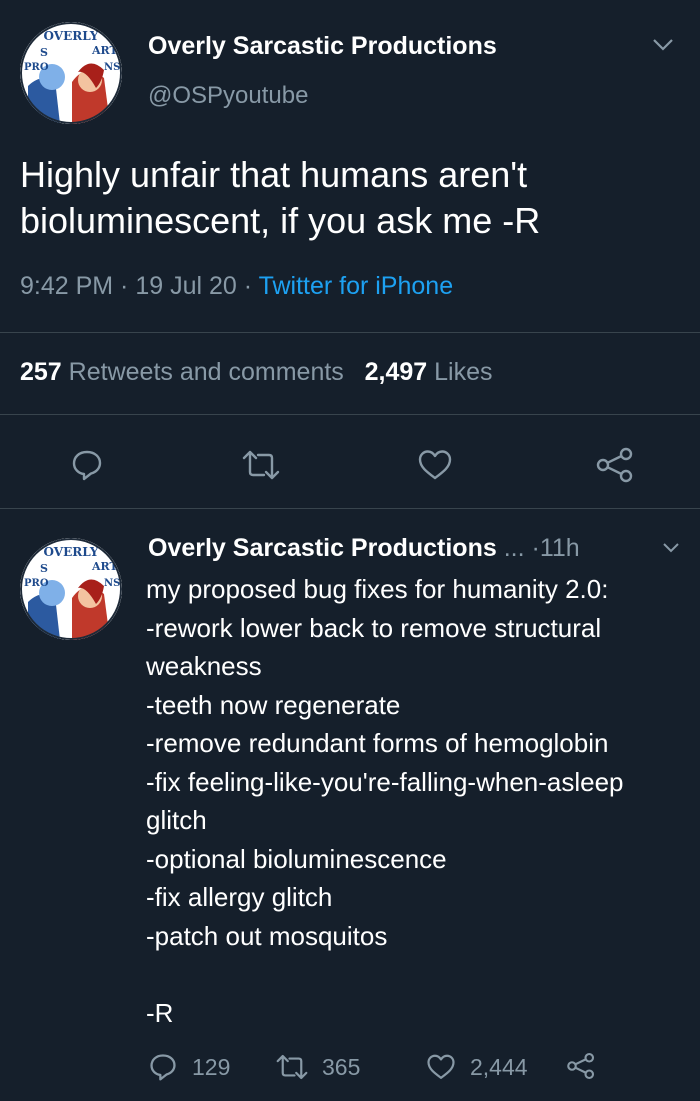 This screenshot has height=1101, width=700. I want to click on engagement-stats: 257 Retweets and comments 2,497 Likes, so click(256, 372).